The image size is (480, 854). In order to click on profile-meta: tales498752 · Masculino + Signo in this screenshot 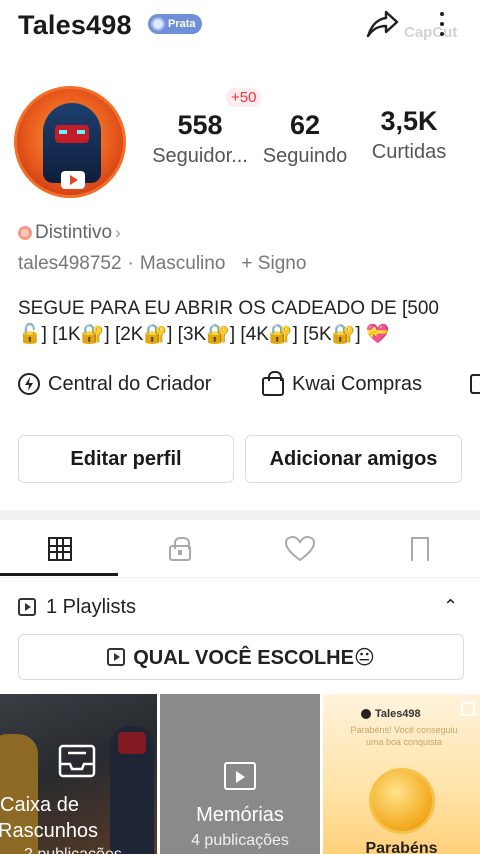, I will do `click(162, 263)`.